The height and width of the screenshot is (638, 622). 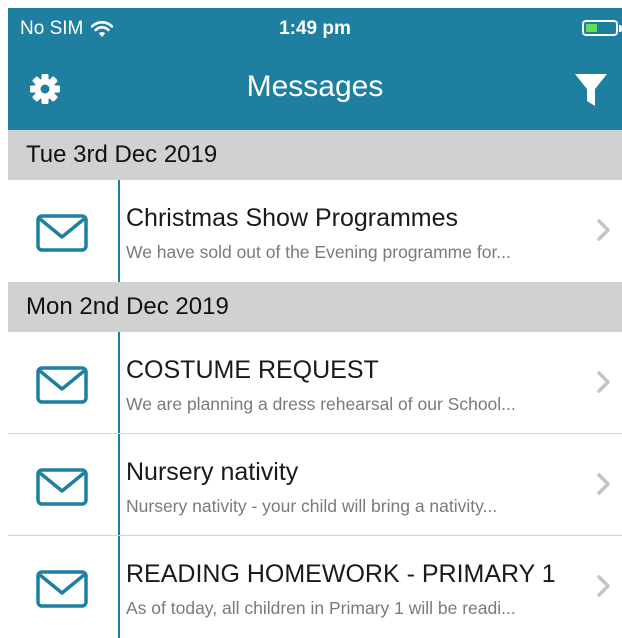 What do you see at coordinates (252, 370) in the screenshot?
I see `message-title: COSTUME REQUEST` at bounding box center [252, 370].